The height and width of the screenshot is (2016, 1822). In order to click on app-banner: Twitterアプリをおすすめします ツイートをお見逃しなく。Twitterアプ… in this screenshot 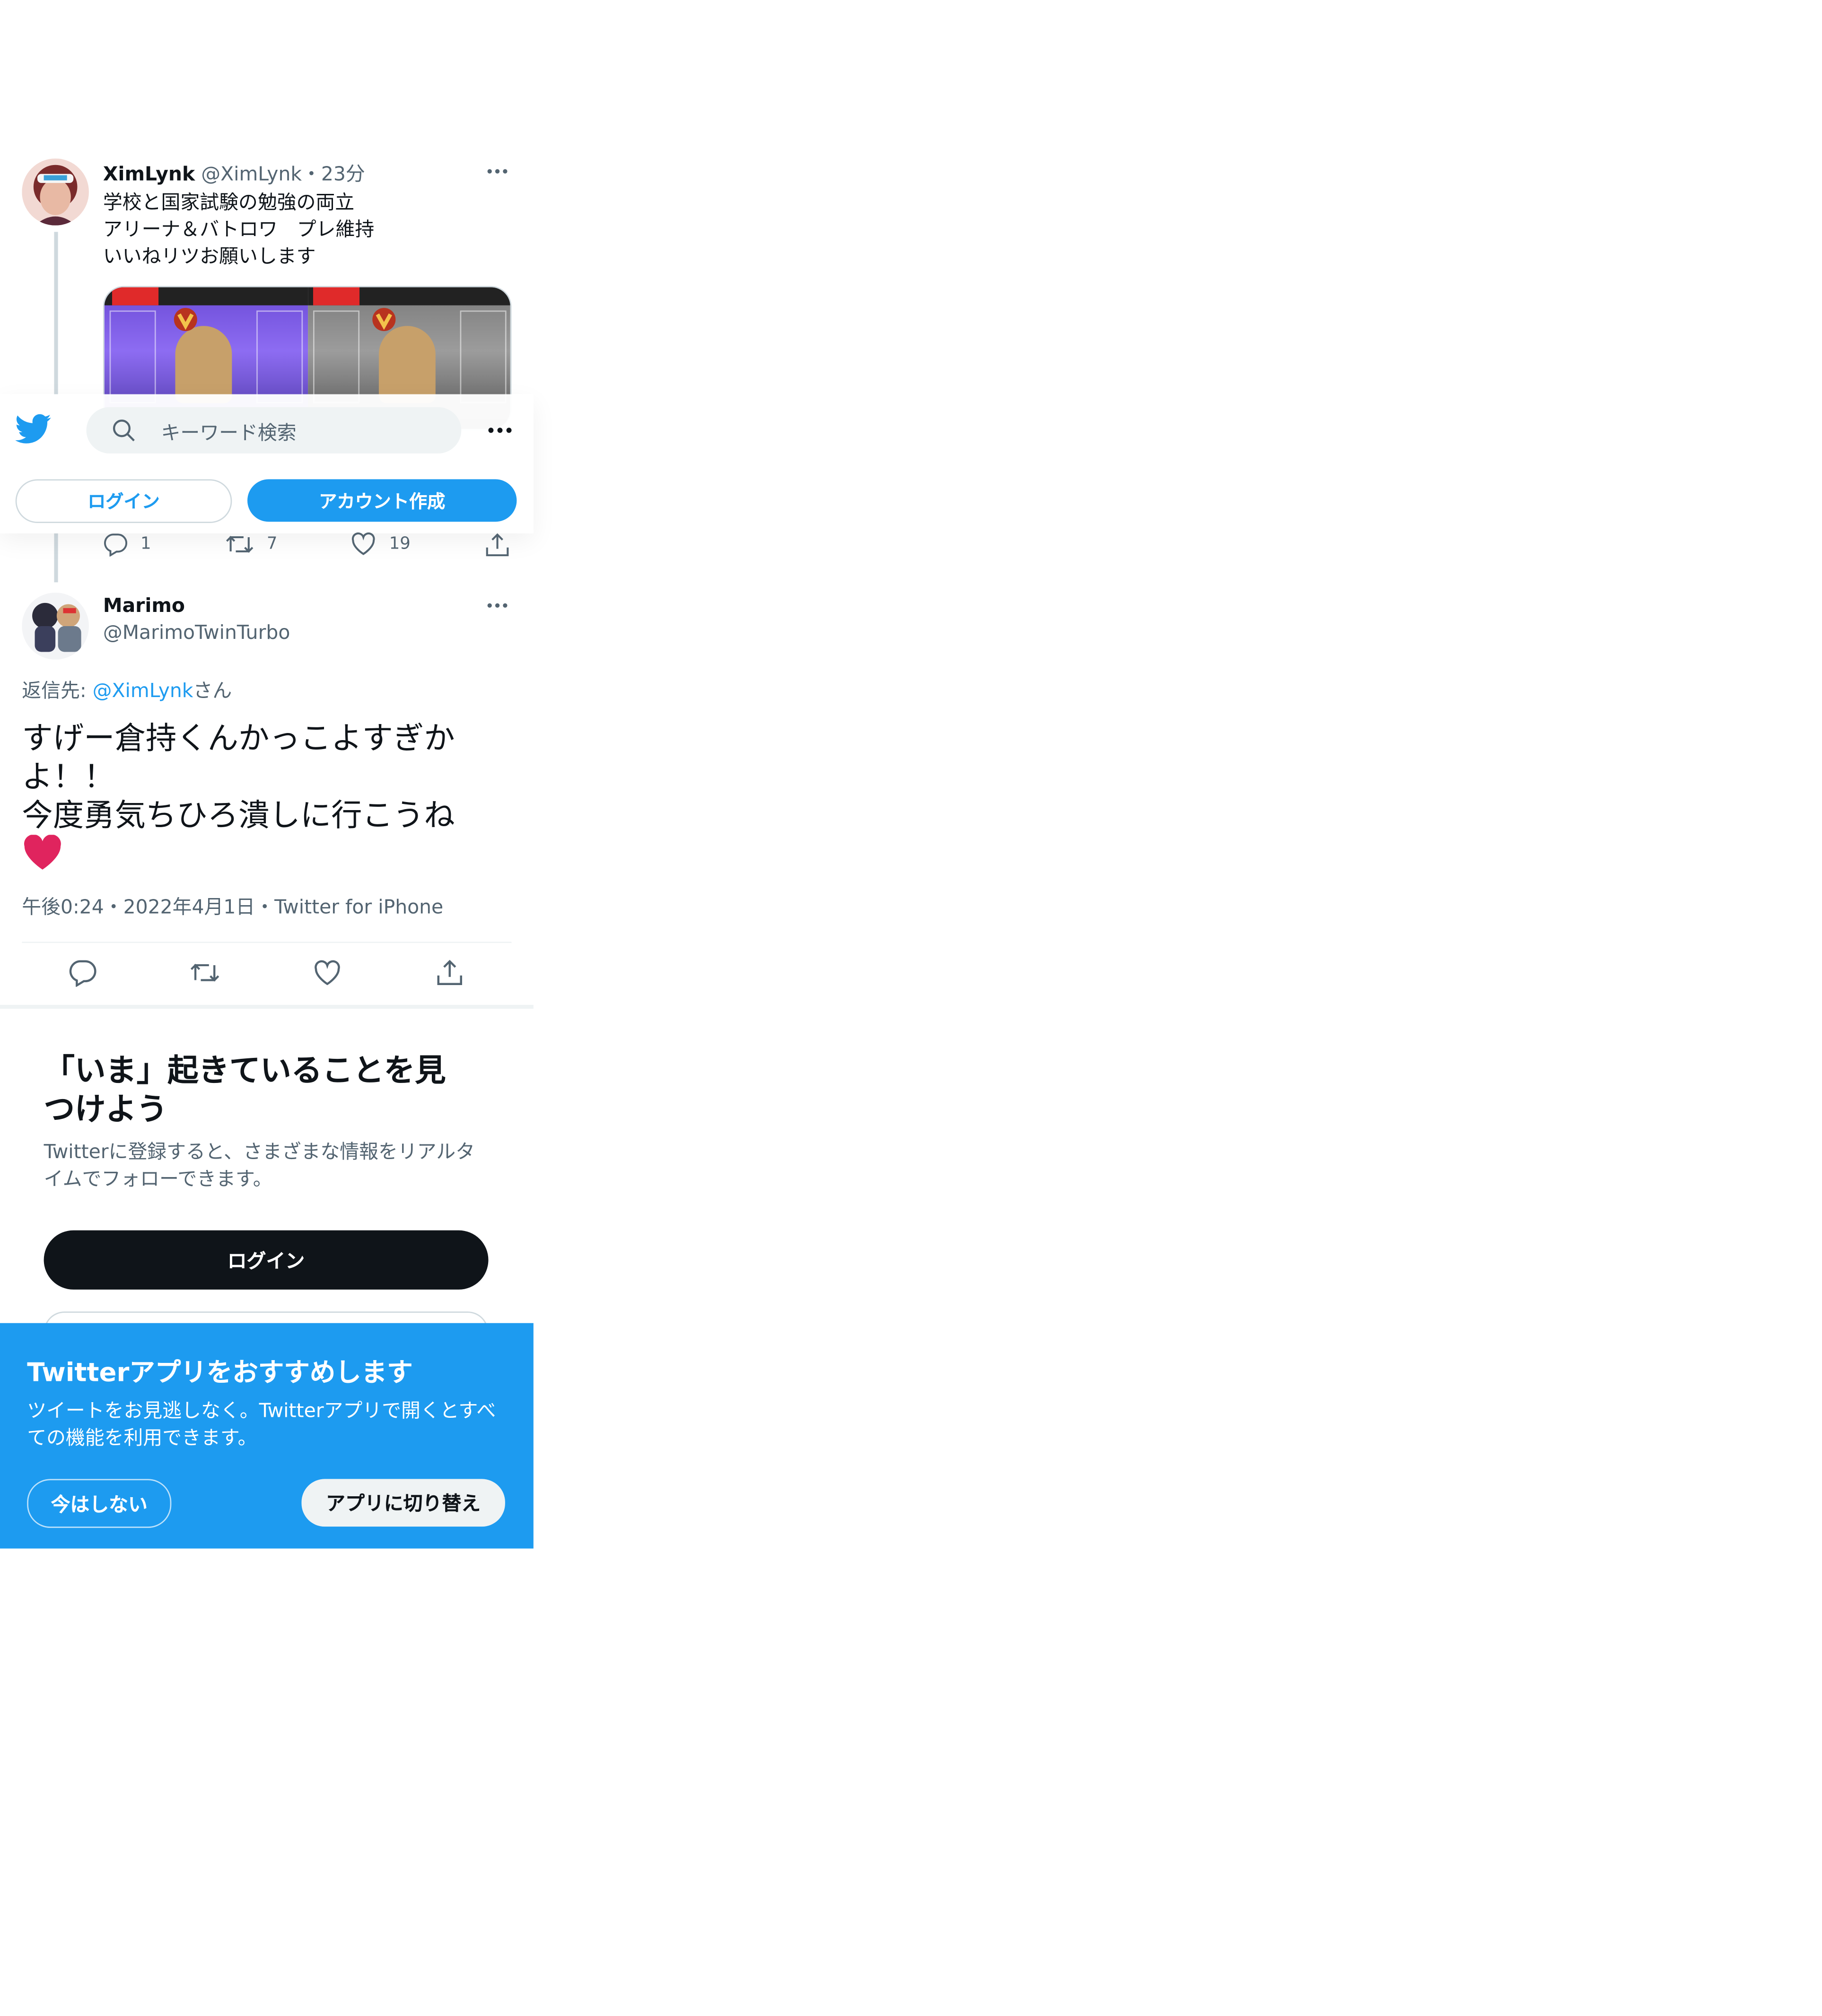, I will do `click(267, 1436)`.